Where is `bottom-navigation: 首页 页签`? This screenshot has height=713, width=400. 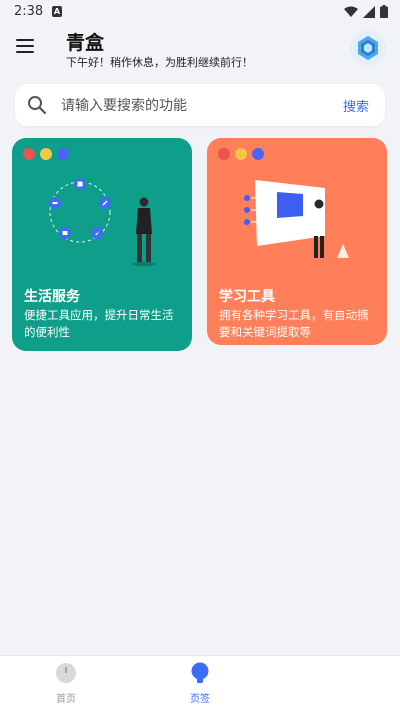 bottom-navigation: 首页 页签 is located at coordinates (200, 684).